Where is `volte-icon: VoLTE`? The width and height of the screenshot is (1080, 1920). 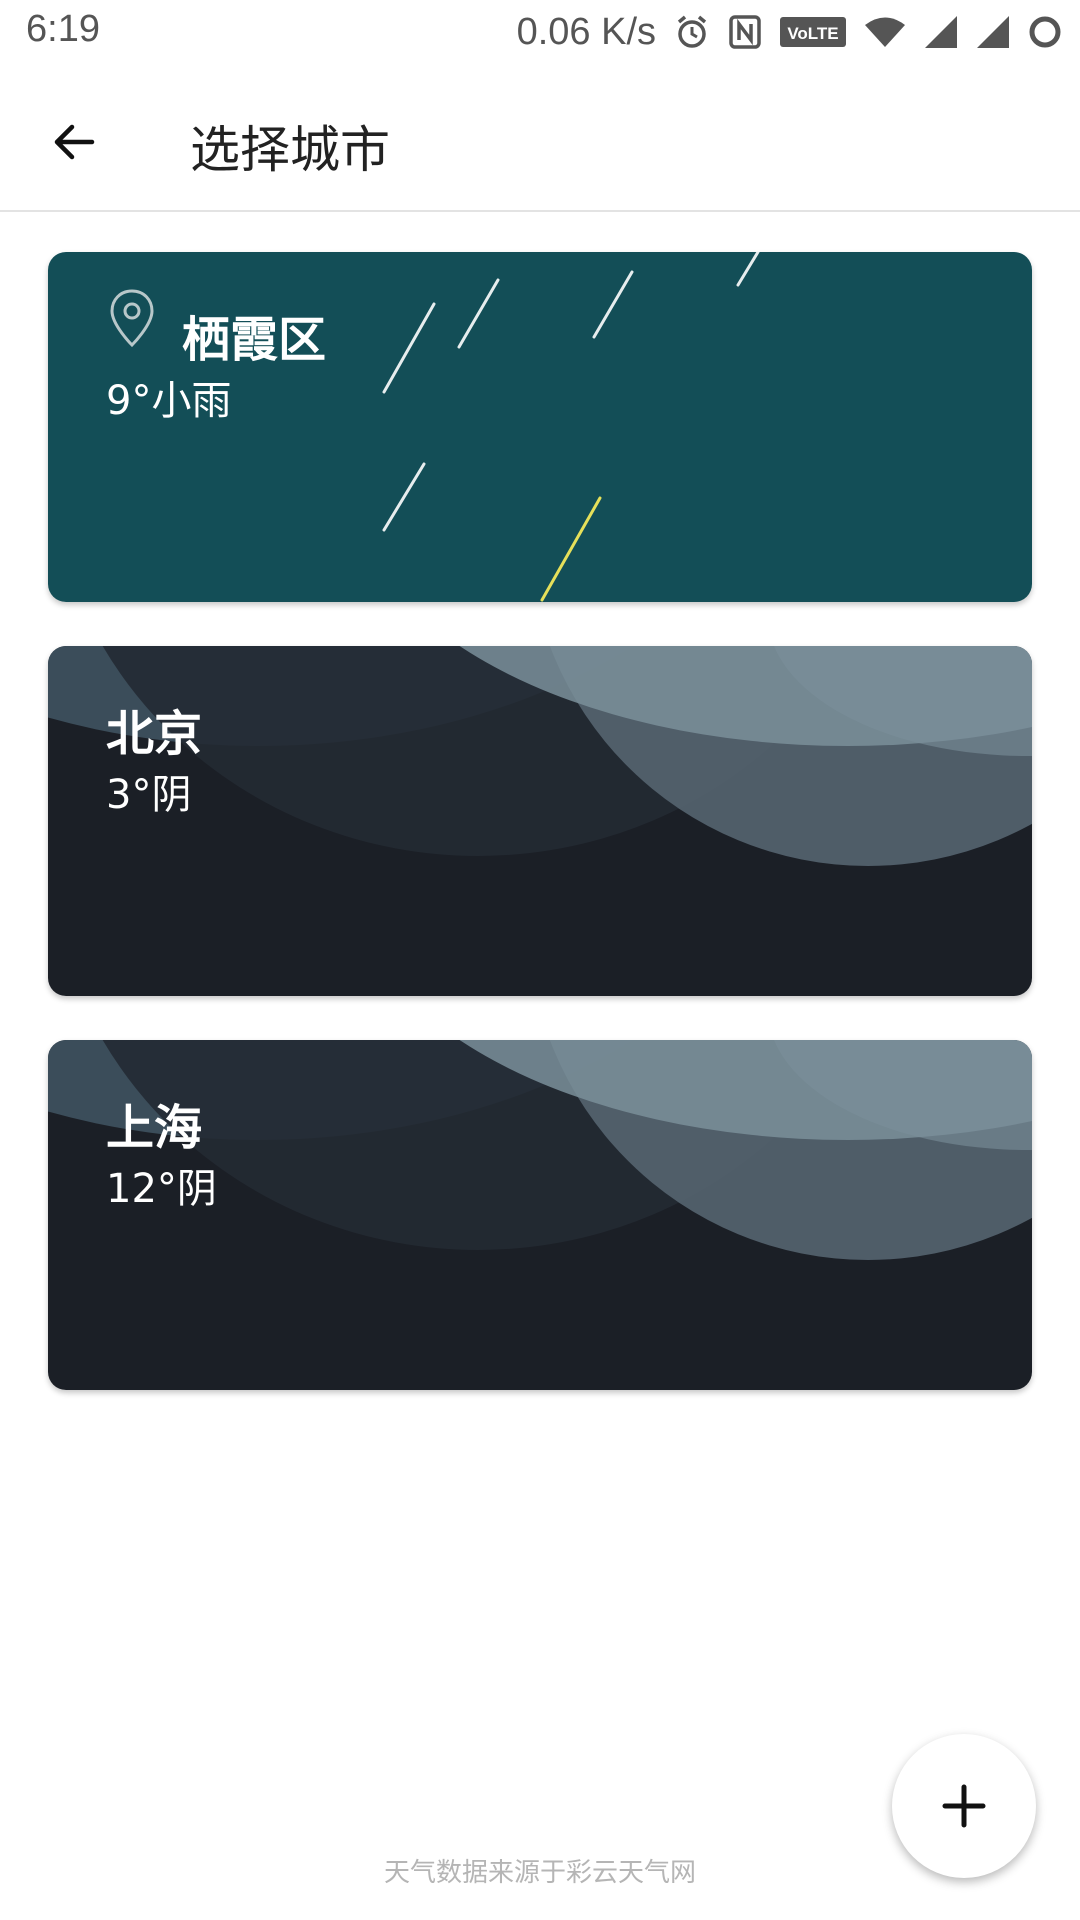 volte-icon: VoLTE is located at coordinates (813, 32).